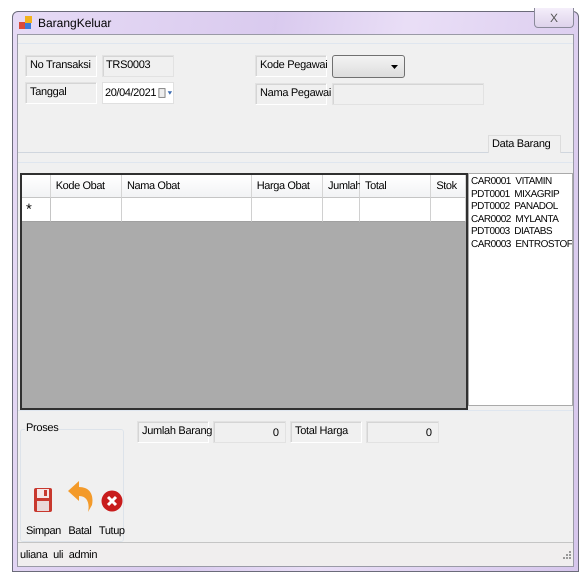  What do you see at coordinates (43, 512) in the screenshot?
I see `toolbar-button: Simpan` at bounding box center [43, 512].